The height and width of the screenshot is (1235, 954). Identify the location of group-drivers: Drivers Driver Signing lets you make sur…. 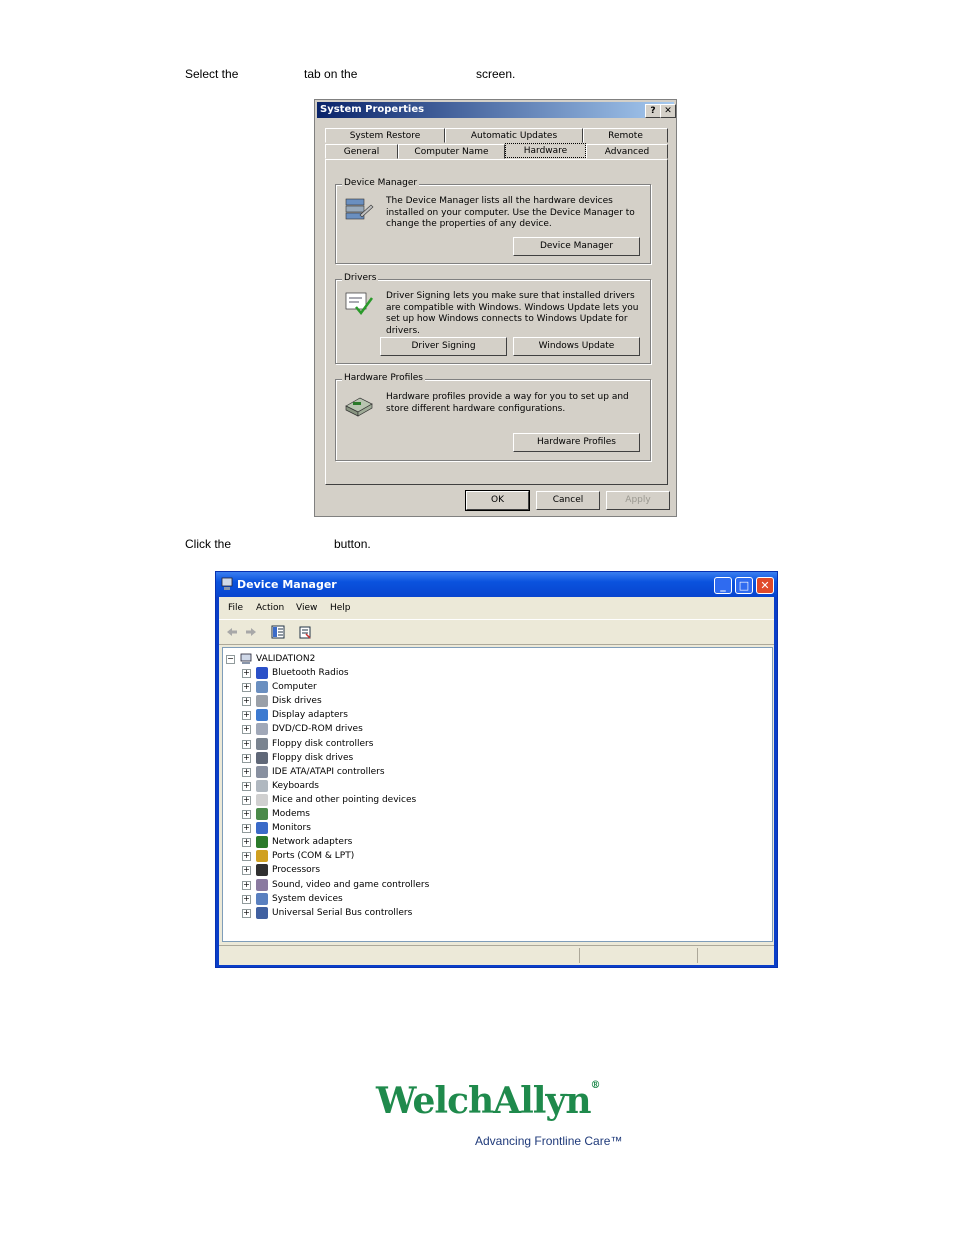
(493, 318).